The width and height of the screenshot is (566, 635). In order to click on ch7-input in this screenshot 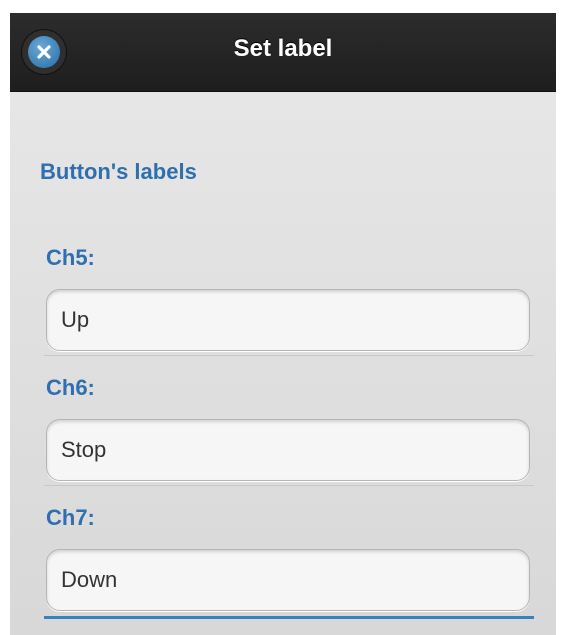, I will do `click(288, 580)`.